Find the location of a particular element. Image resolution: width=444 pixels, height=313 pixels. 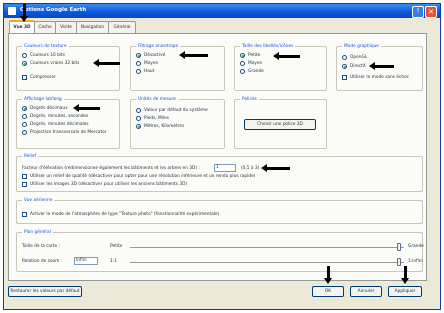

radio-label: Pieds, Miles is located at coordinates (157, 118).